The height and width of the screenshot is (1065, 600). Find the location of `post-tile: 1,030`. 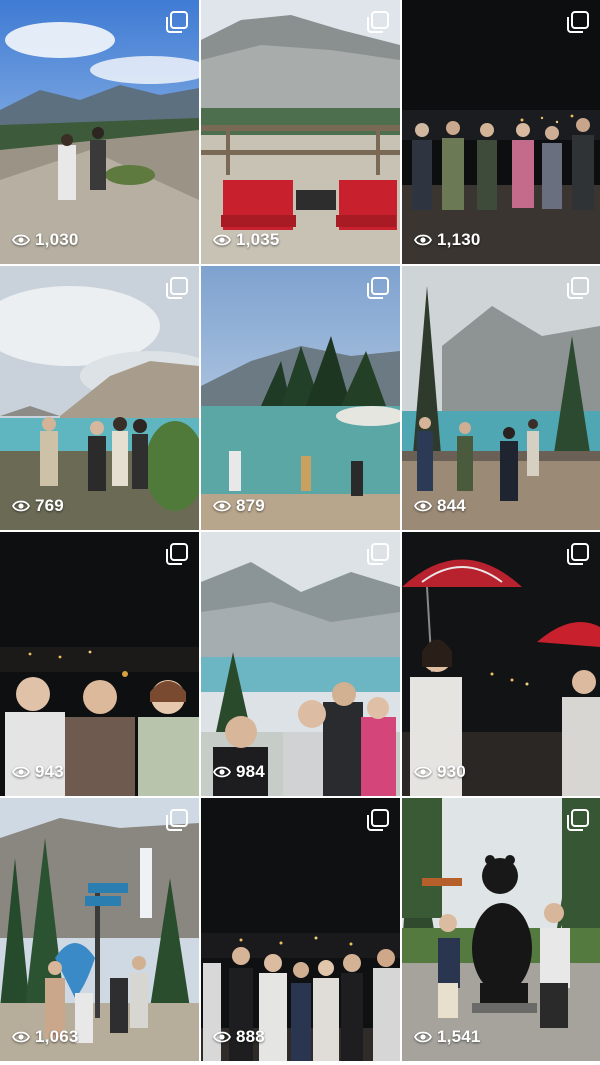

post-tile: 1,030 is located at coordinates (99, 132).